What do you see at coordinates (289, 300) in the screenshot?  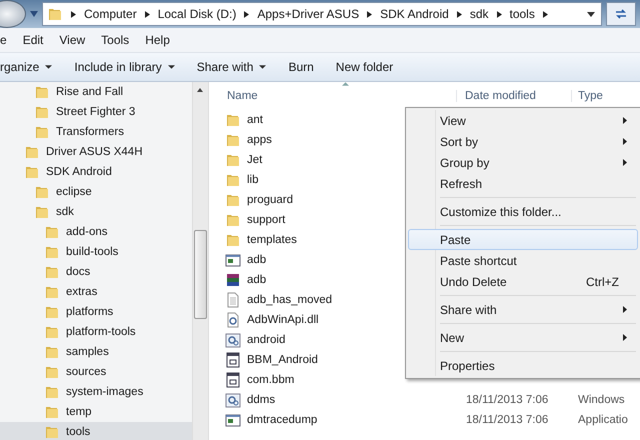 I see `file-name: adb_has_moved` at bounding box center [289, 300].